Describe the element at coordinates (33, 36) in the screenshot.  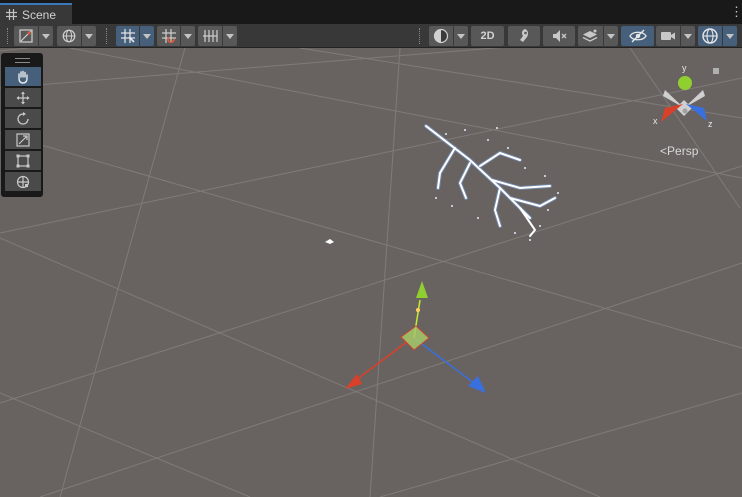
I see `draw-mode-dropdown` at that location.